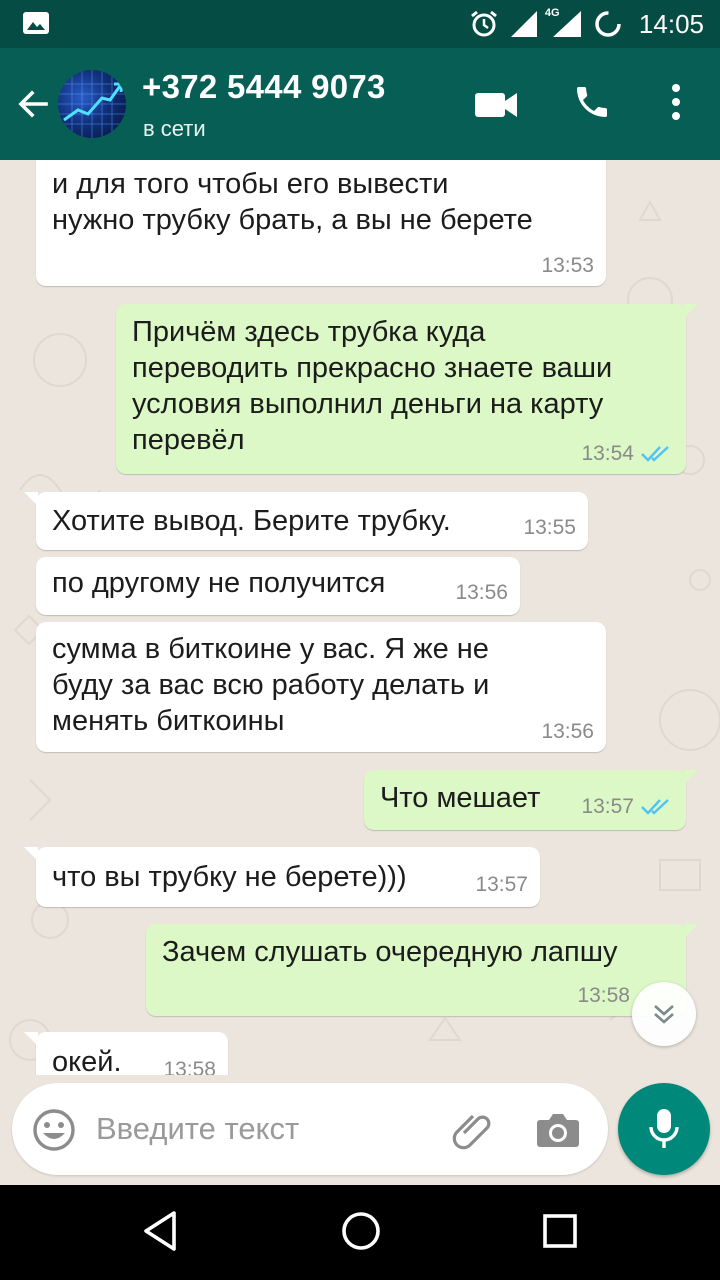 The image size is (720, 1280). I want to click on message-incoming: по другому не получится 13:56, so click(278, 586).